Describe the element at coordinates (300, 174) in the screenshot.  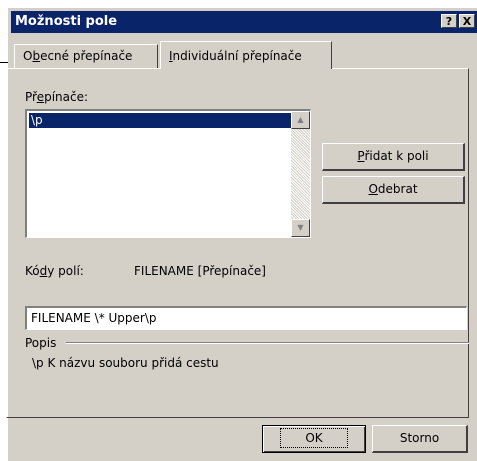
I see `listbox-scrollbar: ▲ ▼` at that location.